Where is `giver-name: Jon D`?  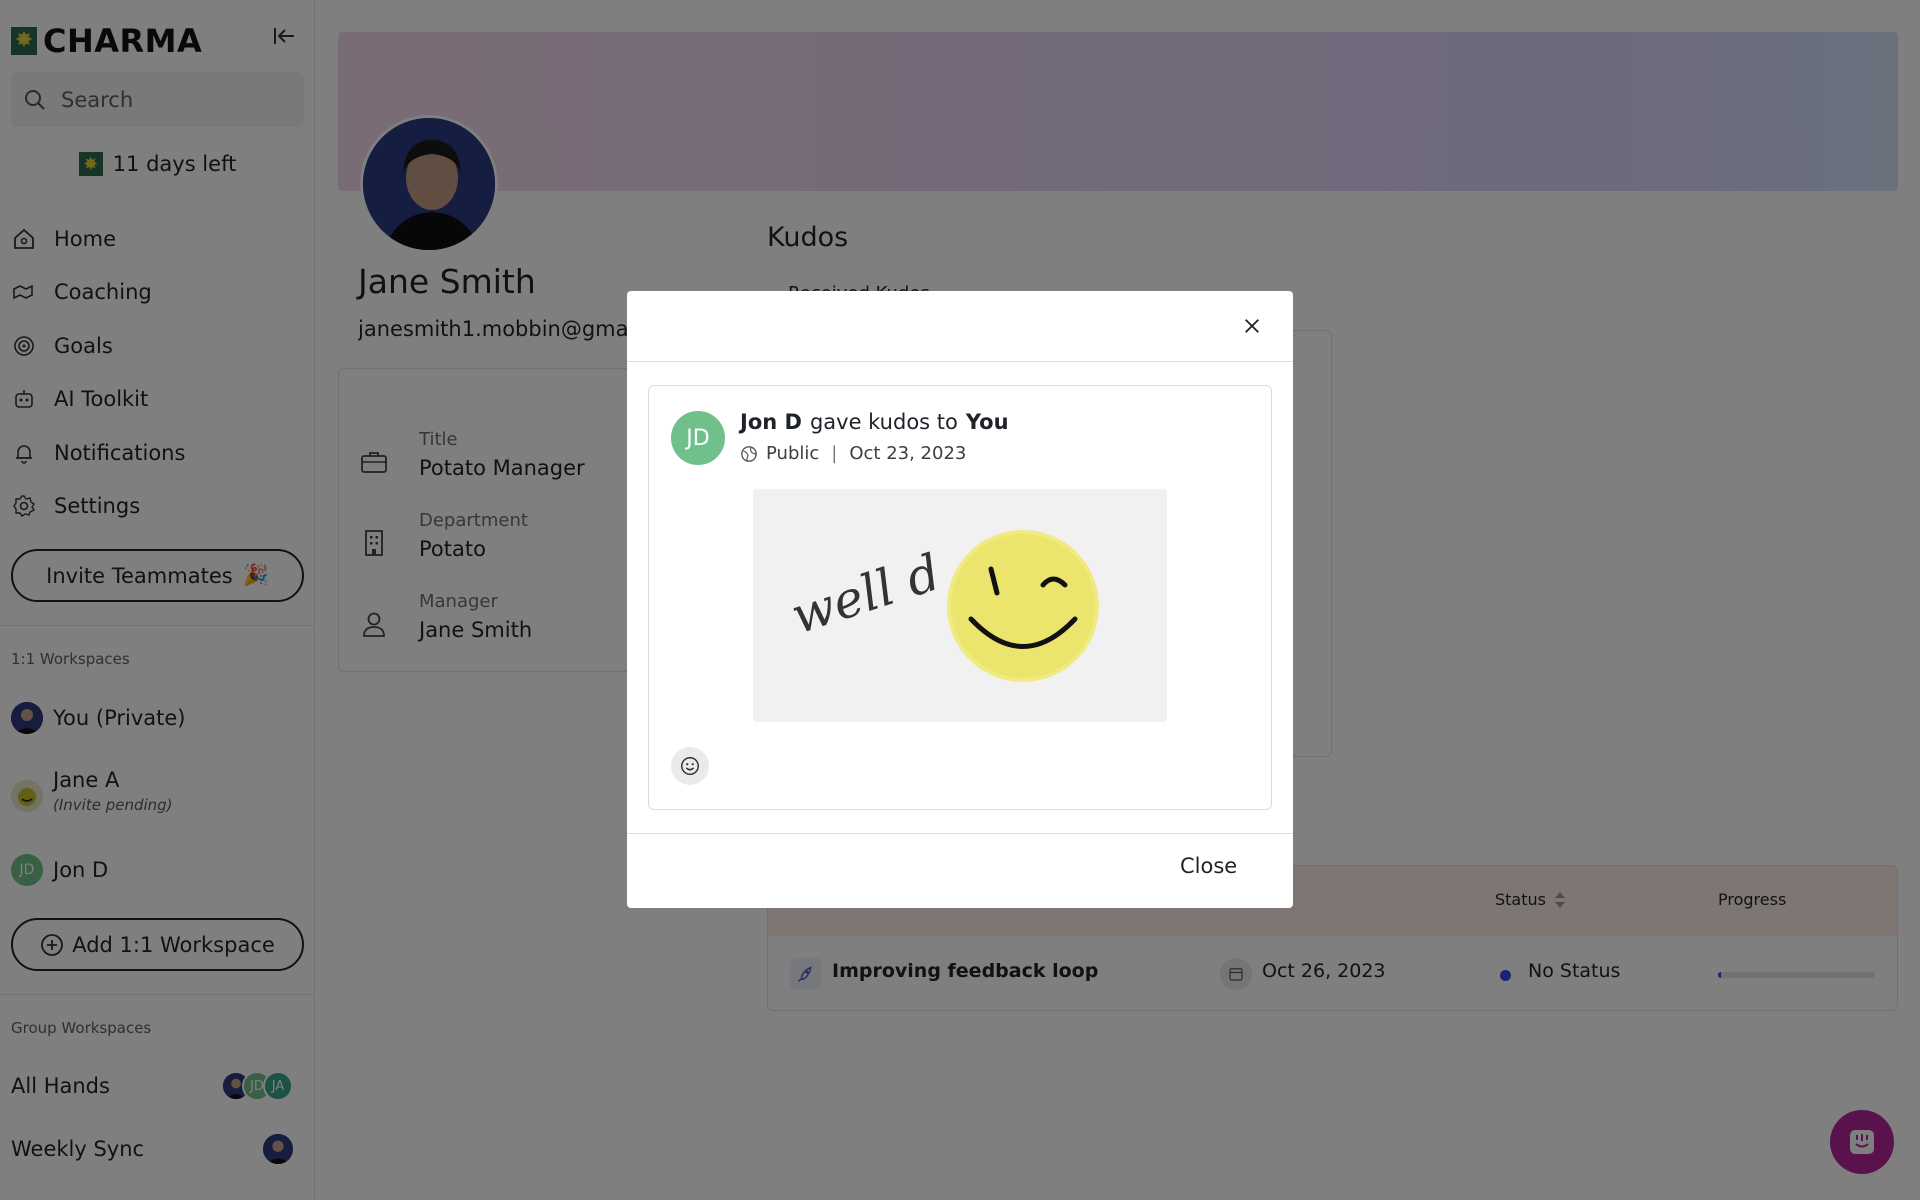 giver-name: Jon D is located at coordinates (771, 422).